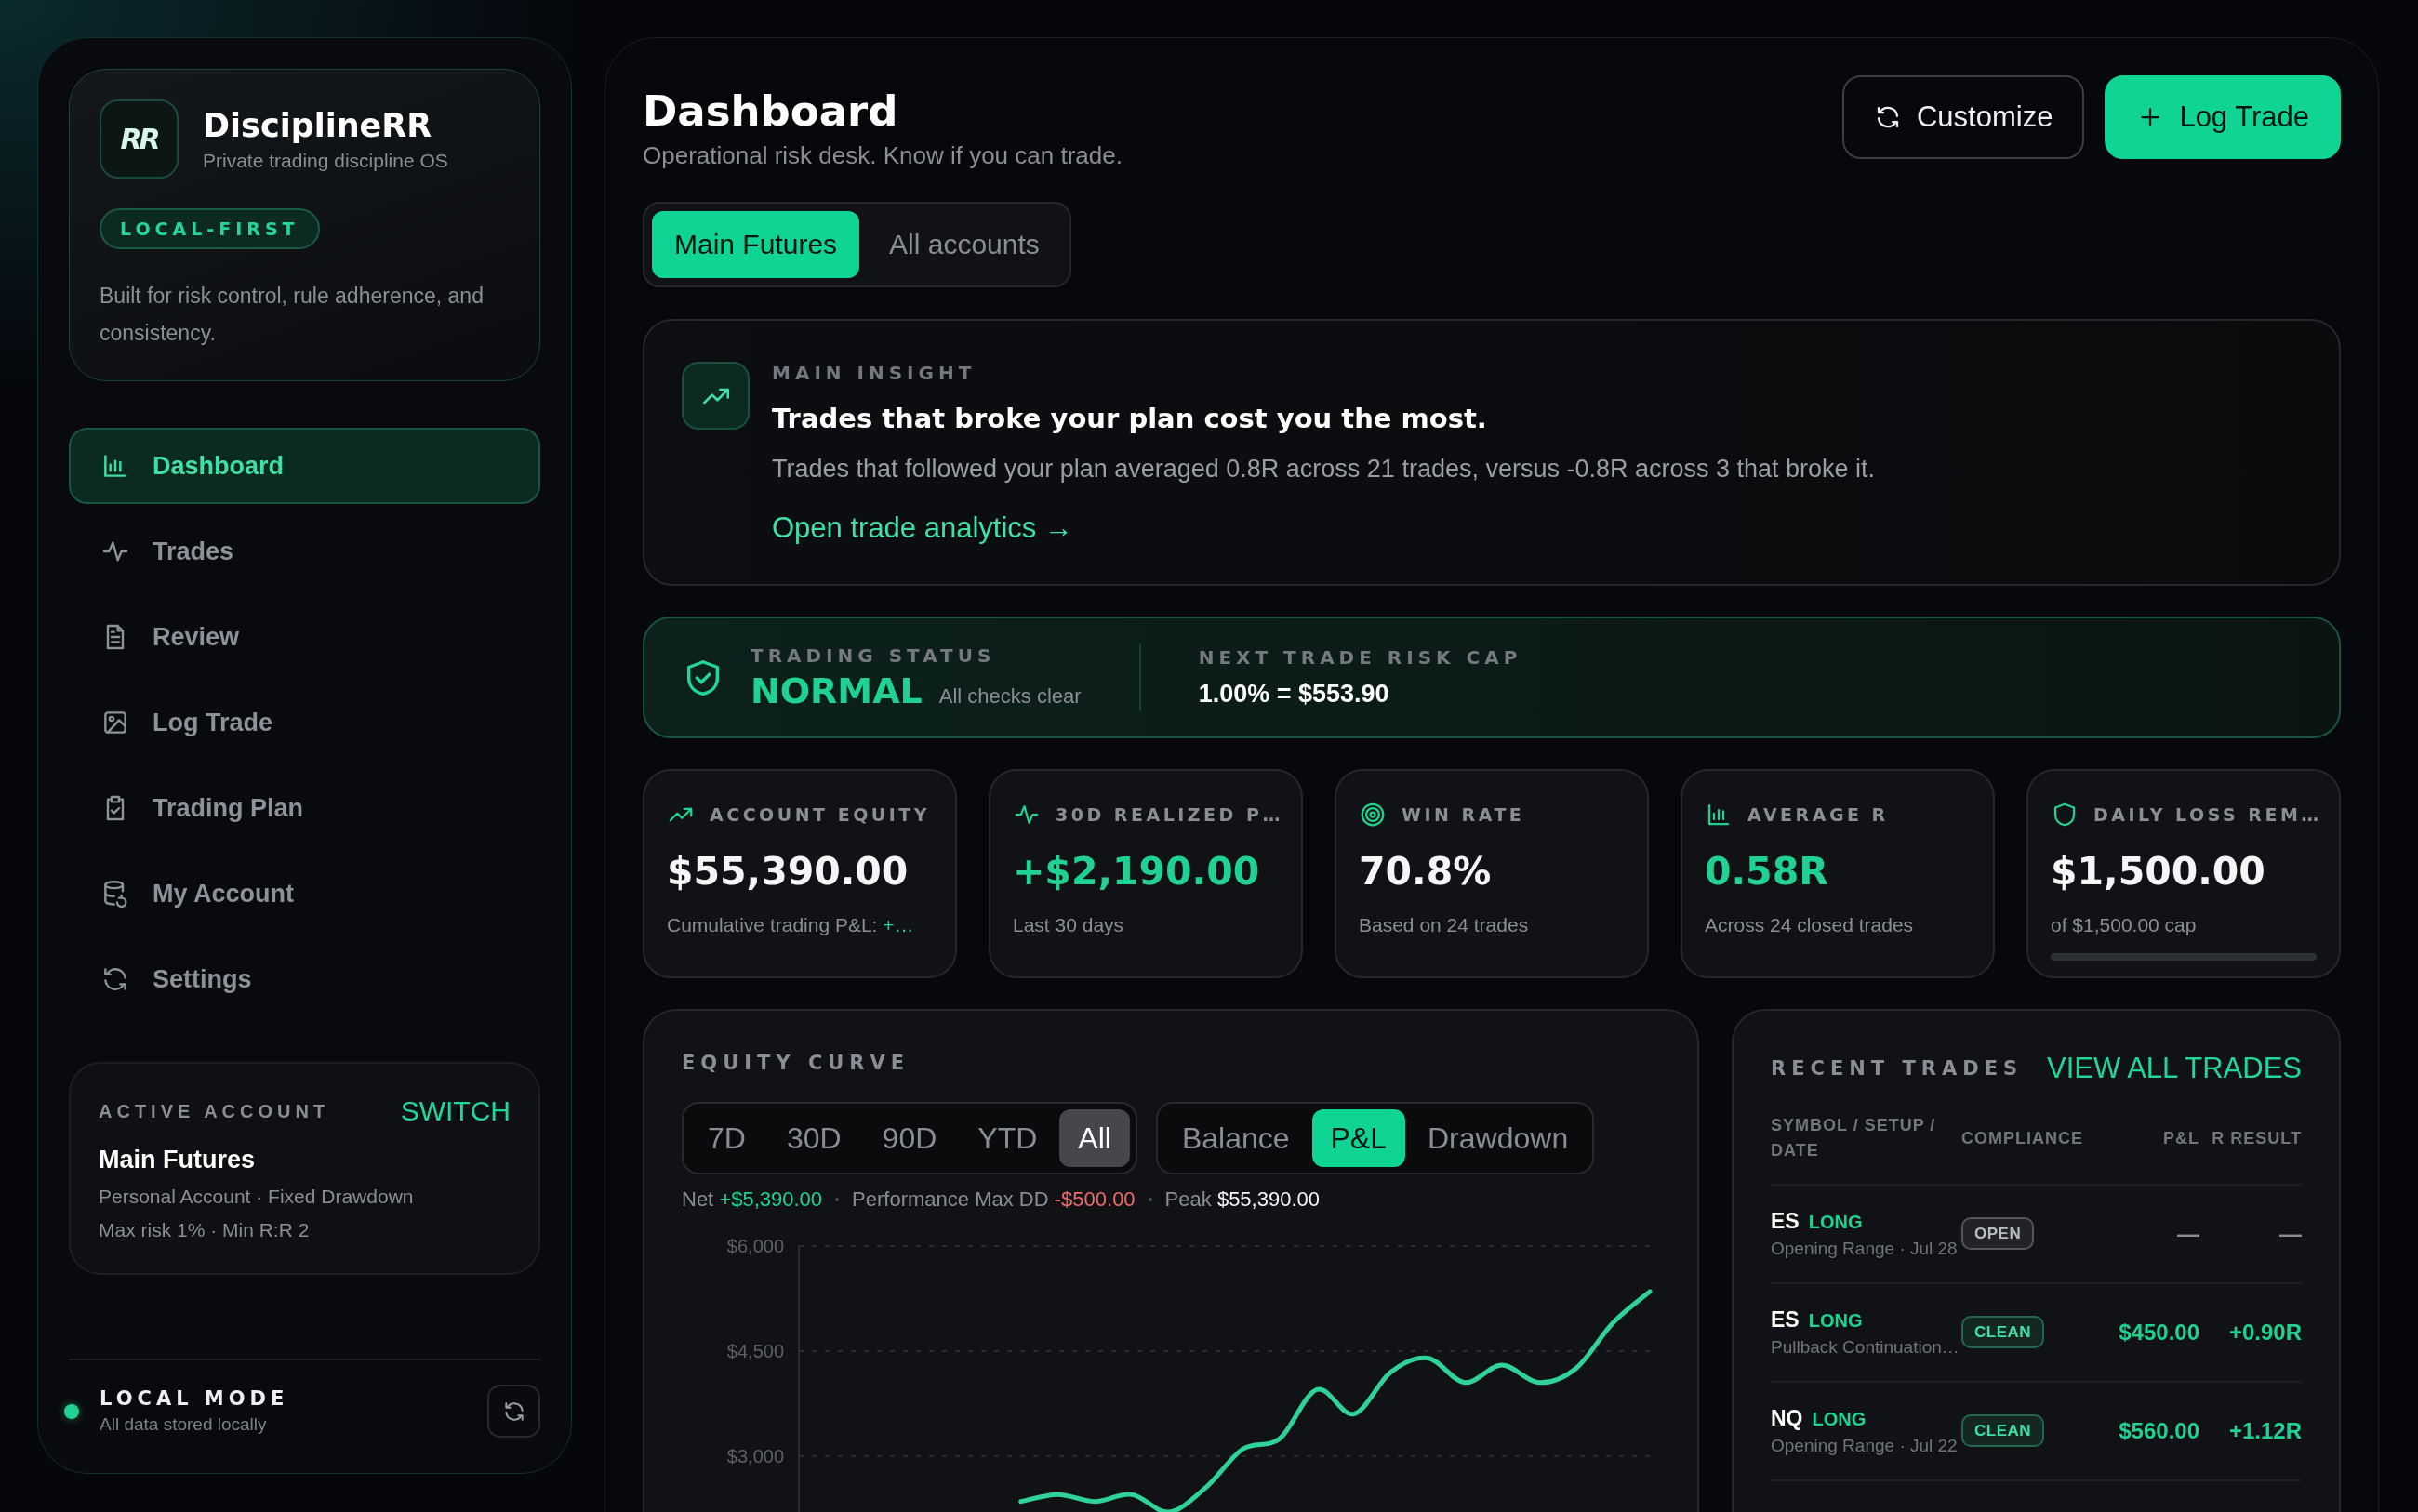 Image resolution: width=2418 pixels, height=1512 pixels. What do you see at coordinates (292, 315) in the screenshot?
I see `app-description: Built for risk control, rule adherence, and consistency.` at bounding box center [292, 315].